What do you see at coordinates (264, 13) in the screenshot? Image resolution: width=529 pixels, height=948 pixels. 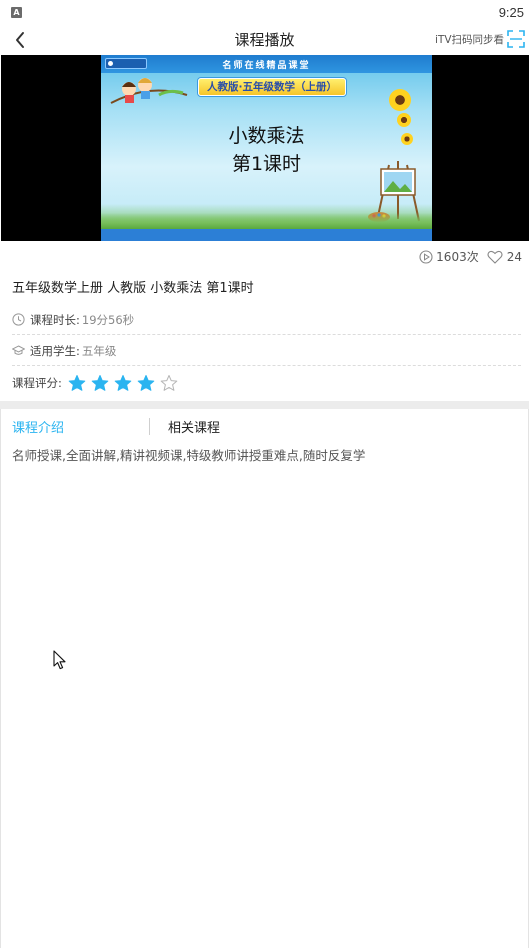 I see `status-bar: A 9:25` at bounding box center [264, 13].